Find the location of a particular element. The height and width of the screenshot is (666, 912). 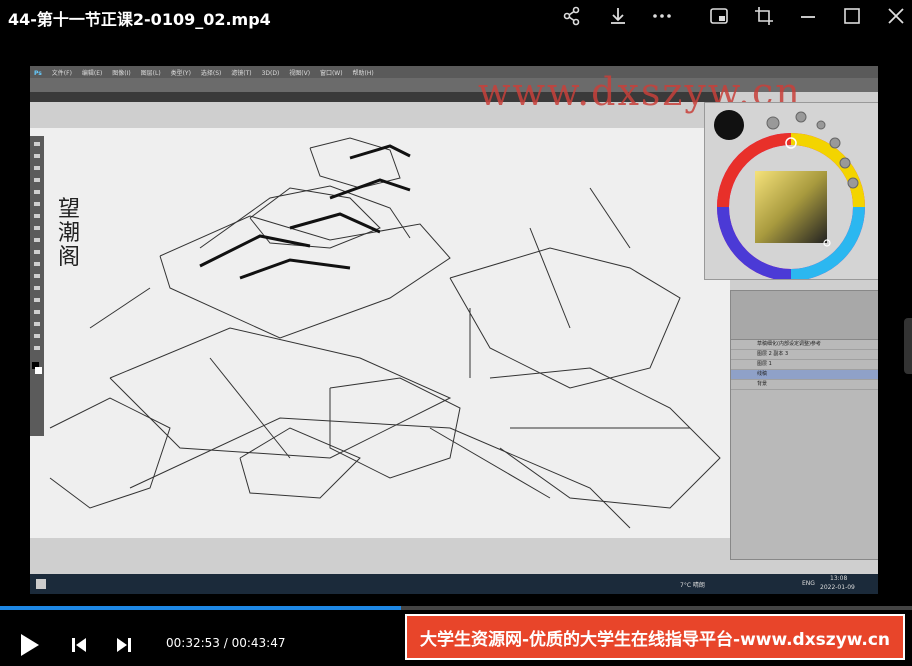

calligraphy-title: 望潮阁 is located at coordinates (69, 233).